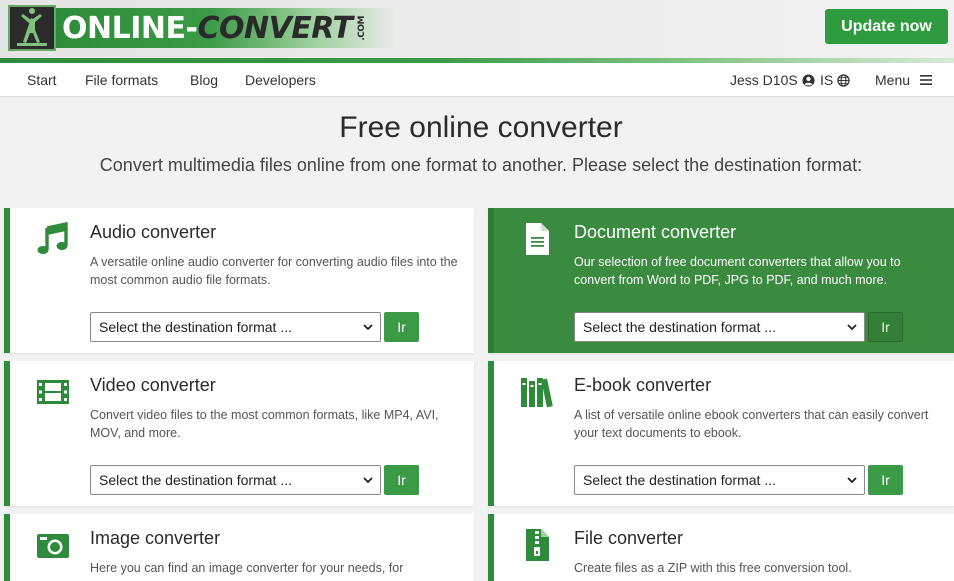 This screenshot has height=581, width=954. What do you see at coordinates (153, 385) in the screenshot?
I see `video-card-title: Video converter` at bounding box center [153, 385].